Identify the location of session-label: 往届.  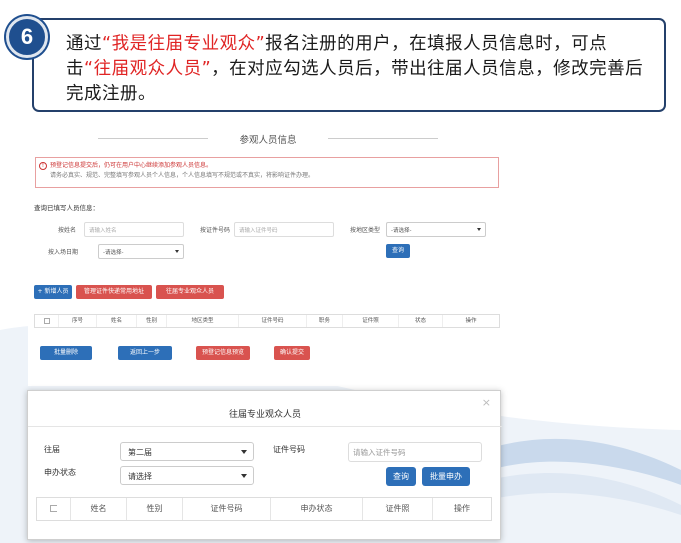
(52, 449).